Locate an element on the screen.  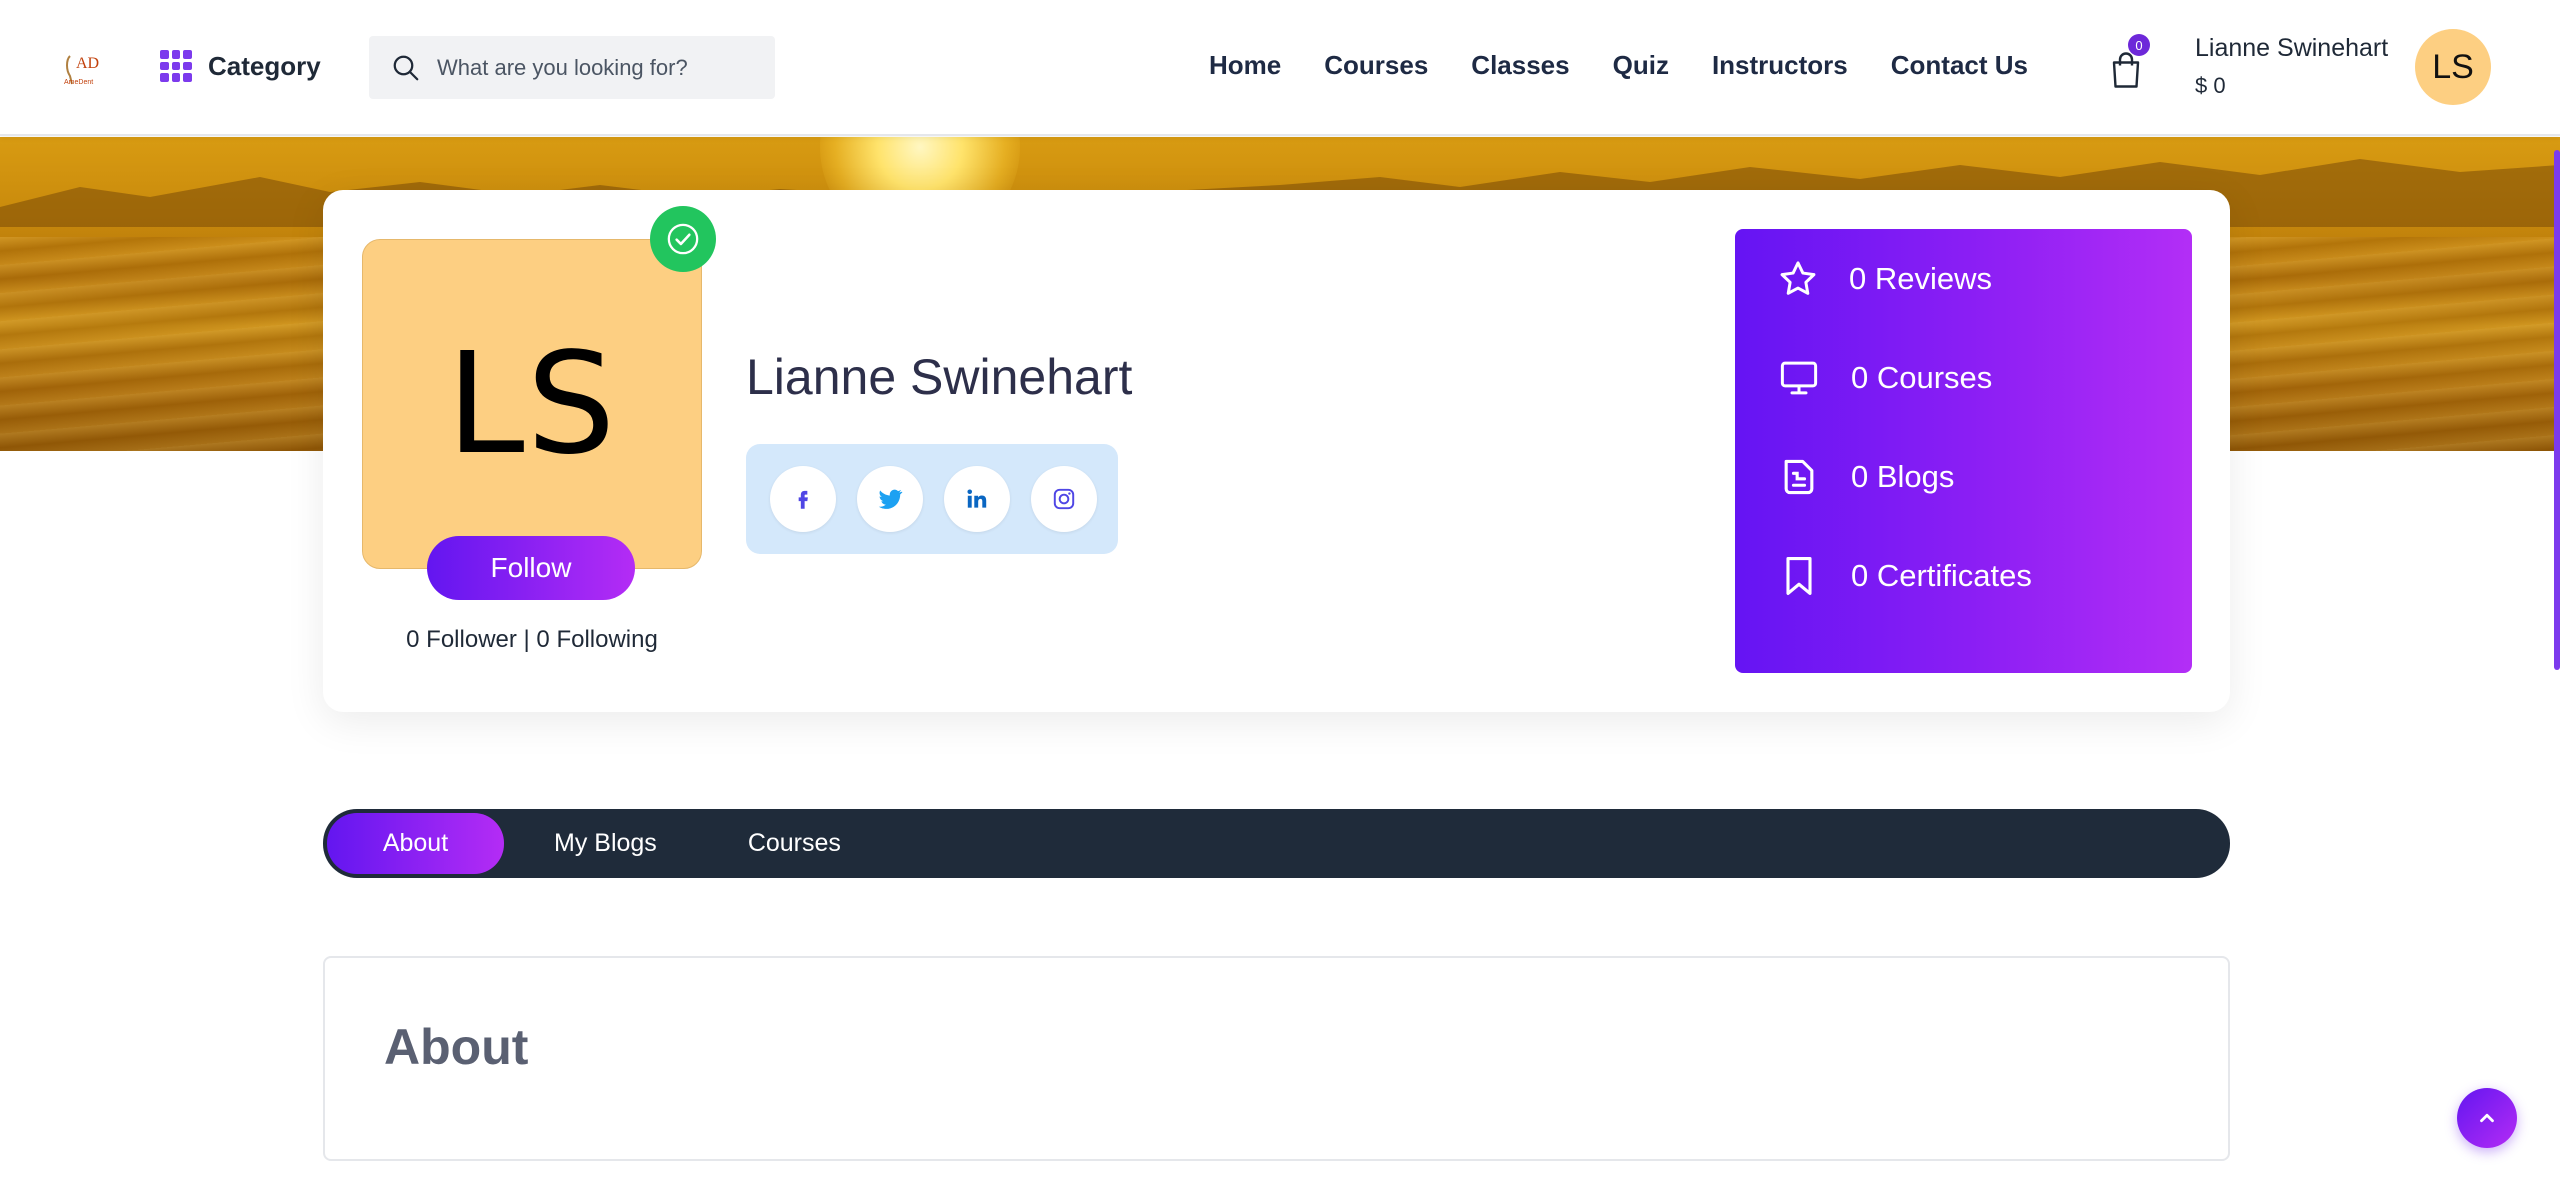
stat-reviews: 0 Reviews is located at coordinates (1984, 278).